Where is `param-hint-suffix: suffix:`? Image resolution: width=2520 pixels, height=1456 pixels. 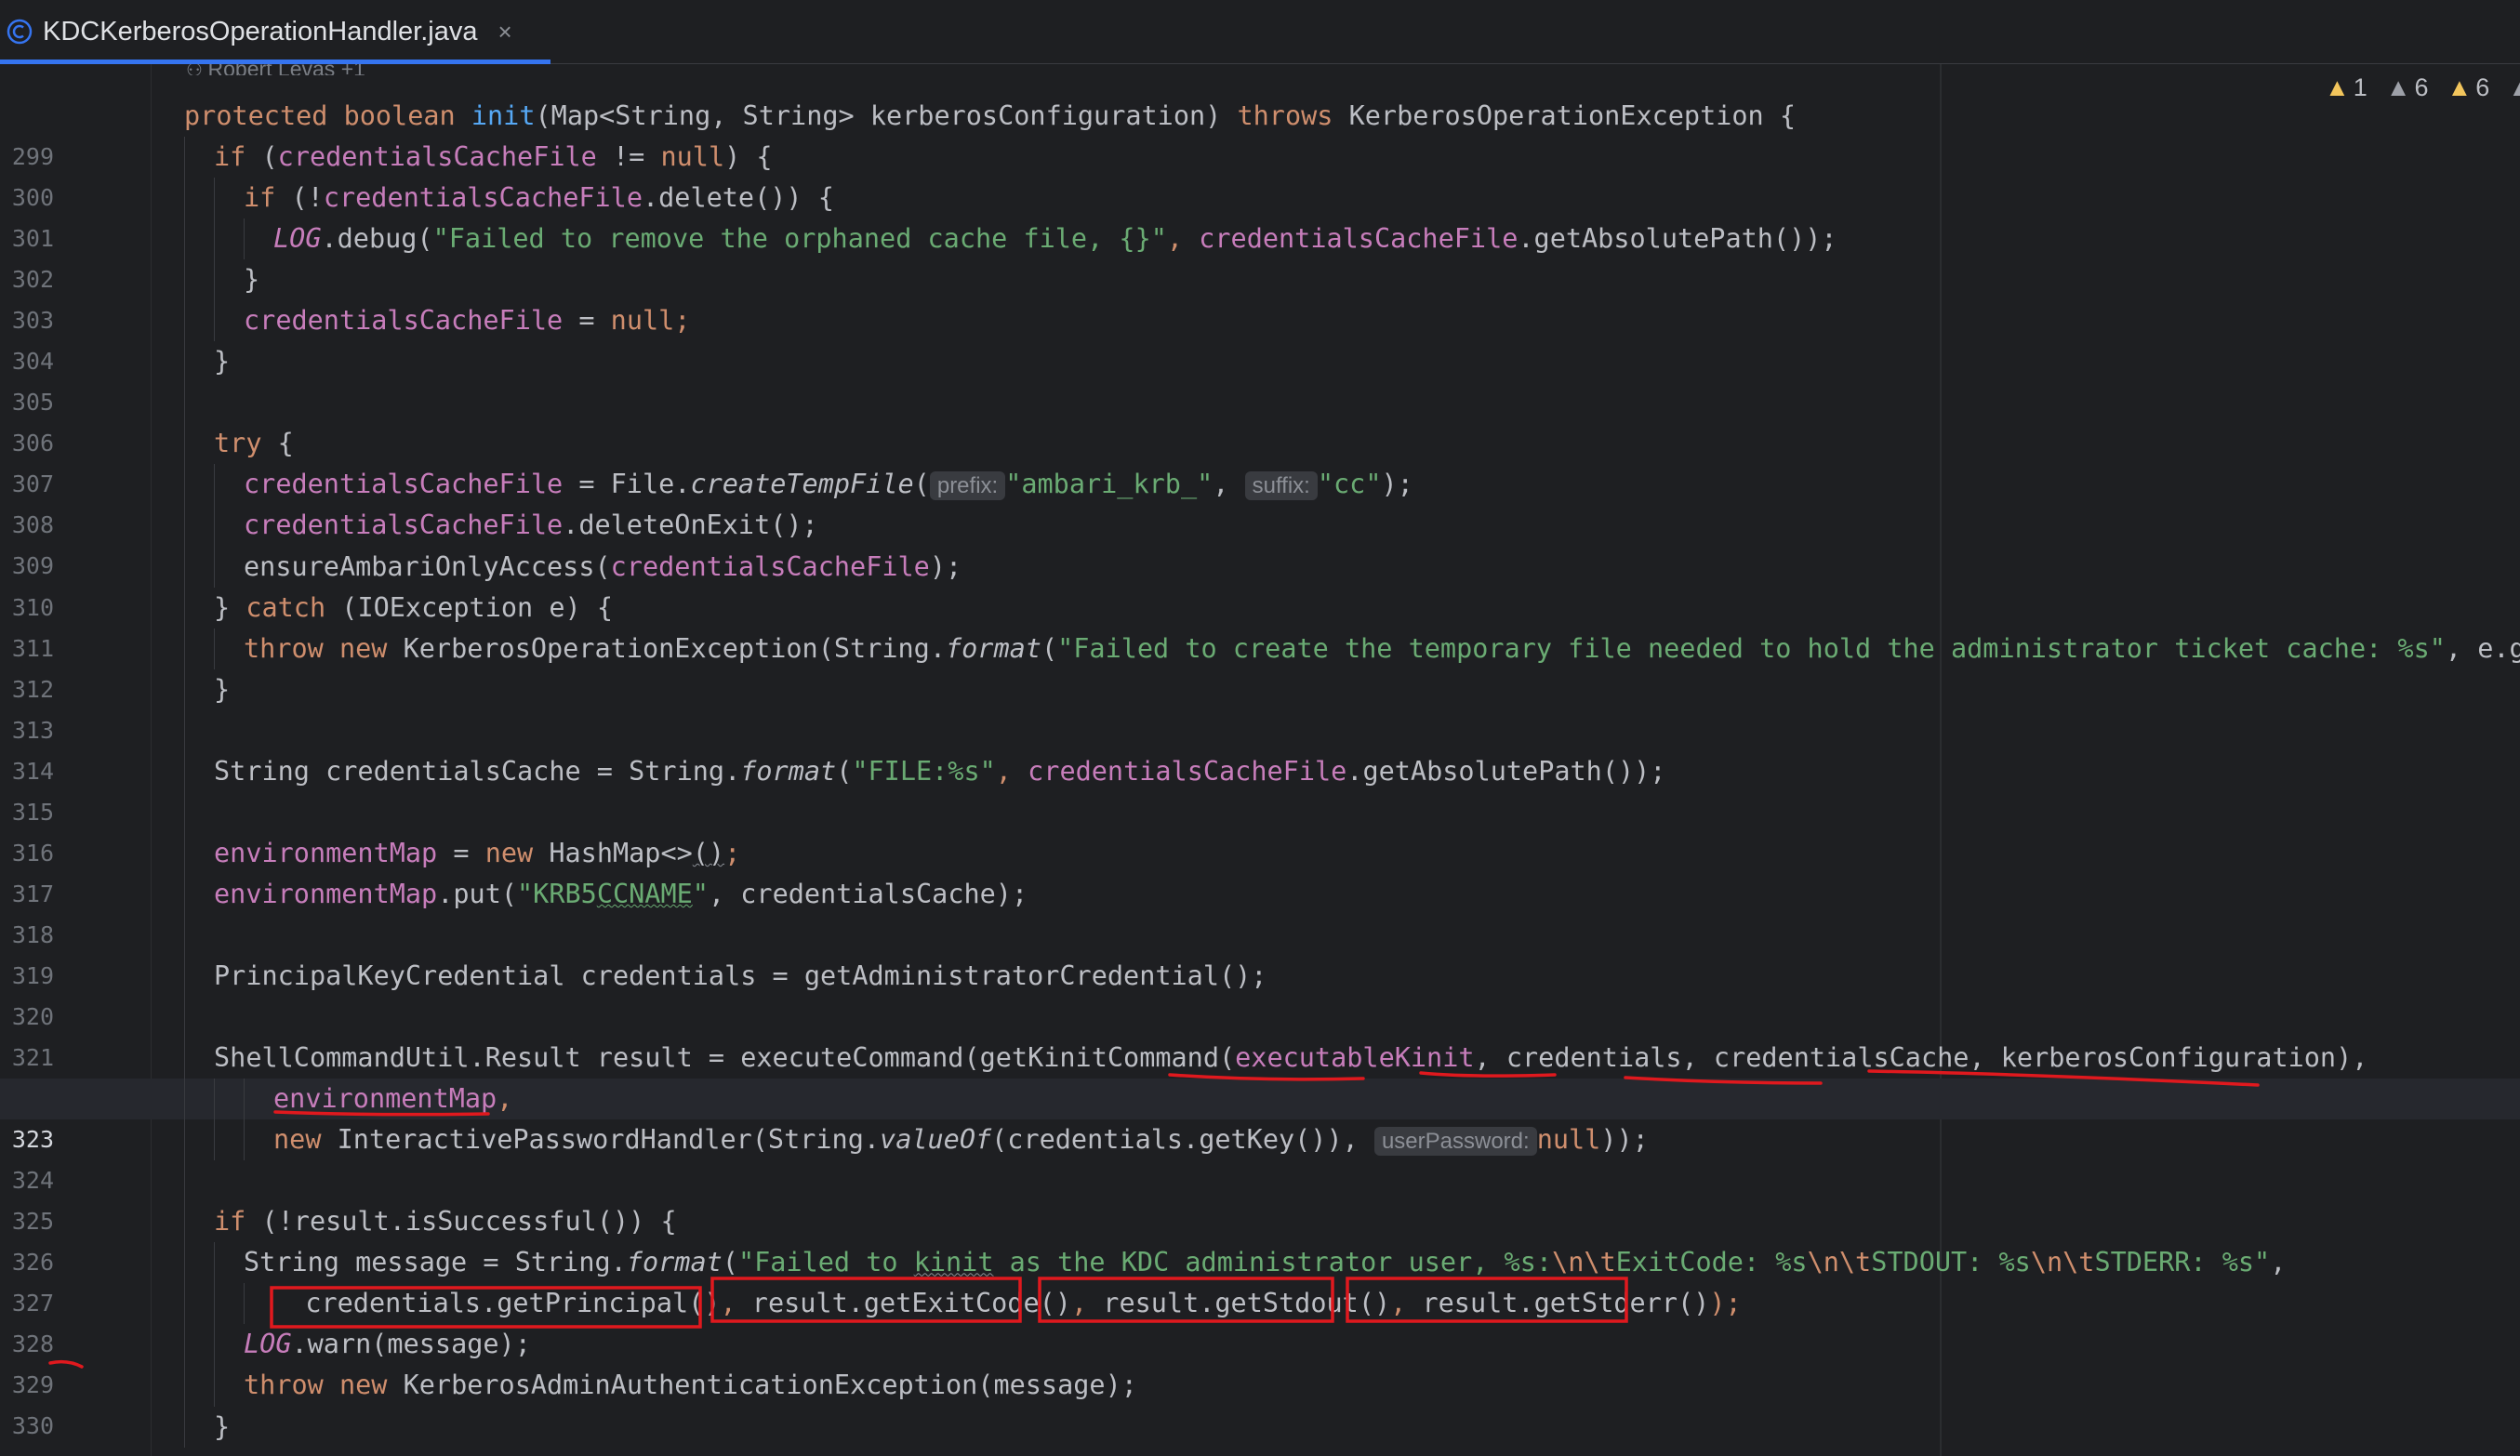
param-hint-suffix: suffix: is located at coordinates (1281, 486).